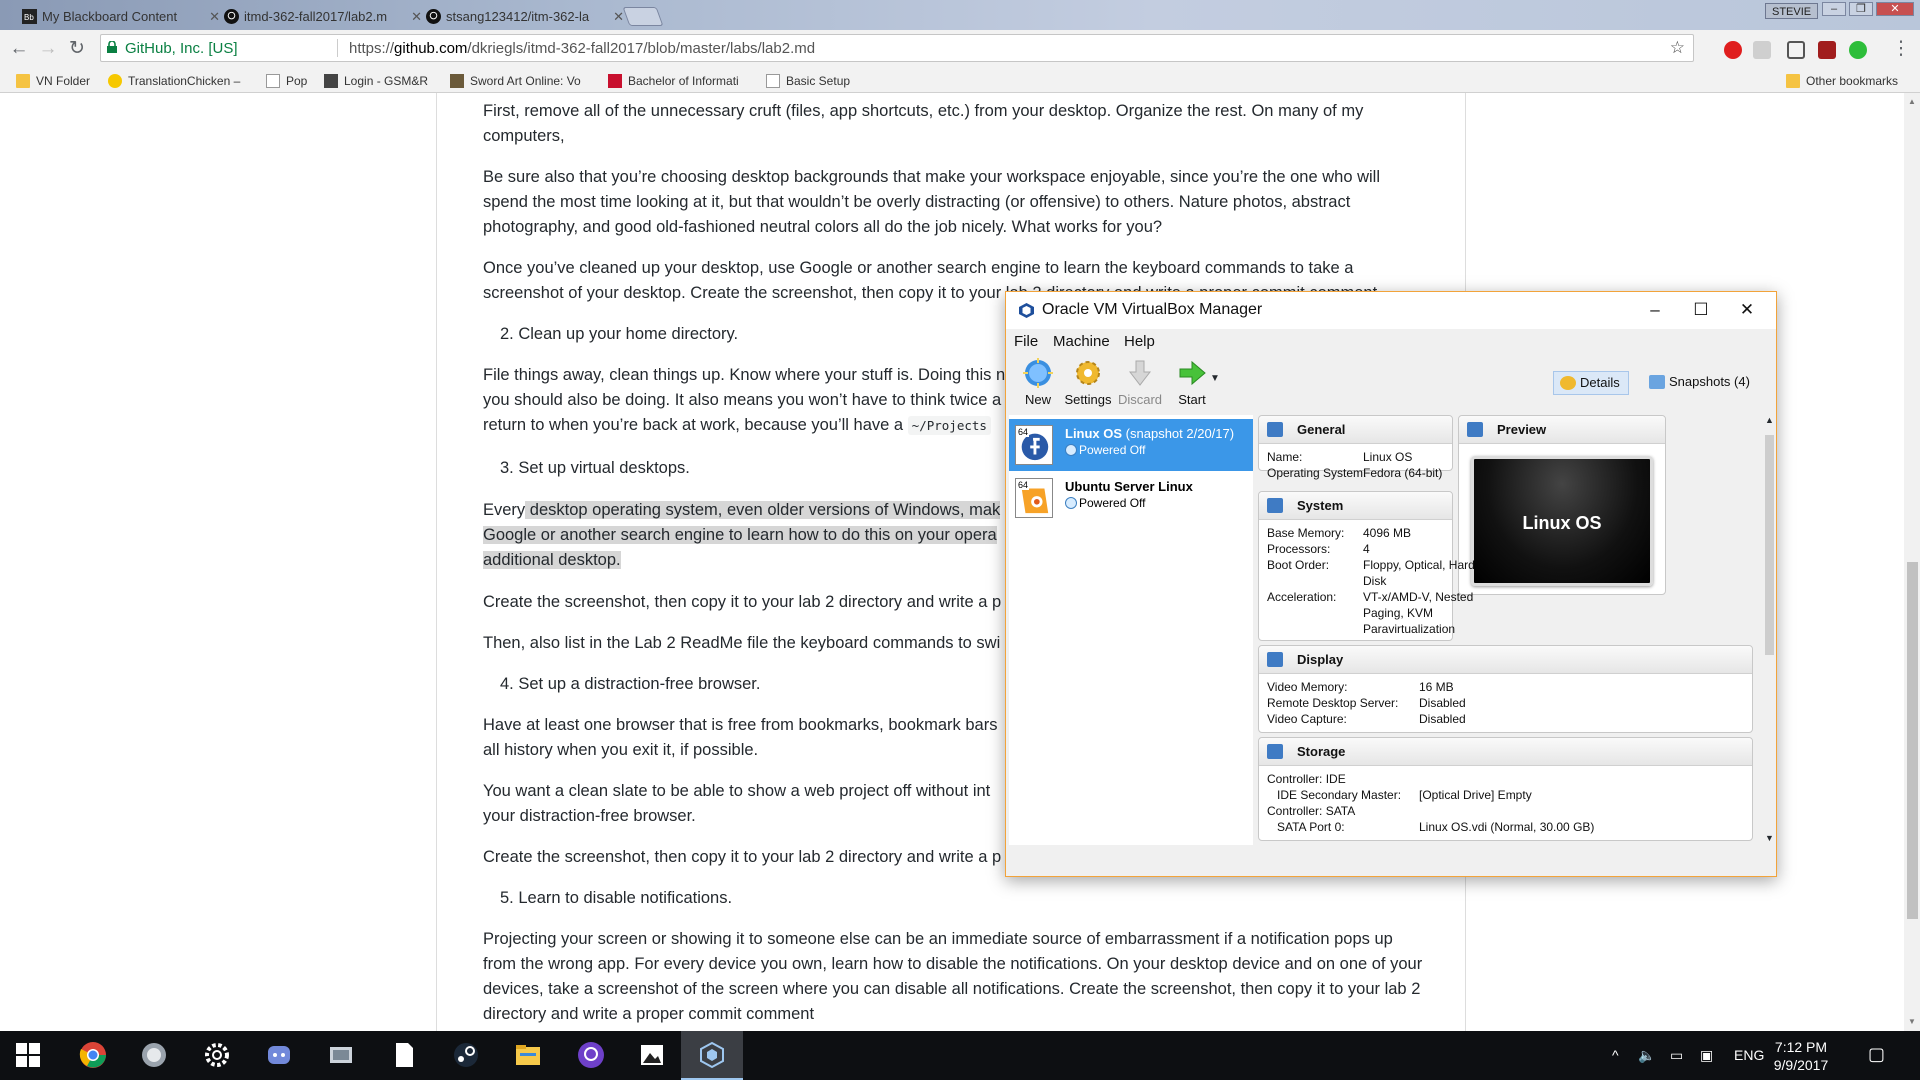 The width and height of the screenshot is (1920, 1080). Describe the element at coordinates (1841, 81) in the screenshot. I see `other-bookmarks: Other bookmarks` at that location.